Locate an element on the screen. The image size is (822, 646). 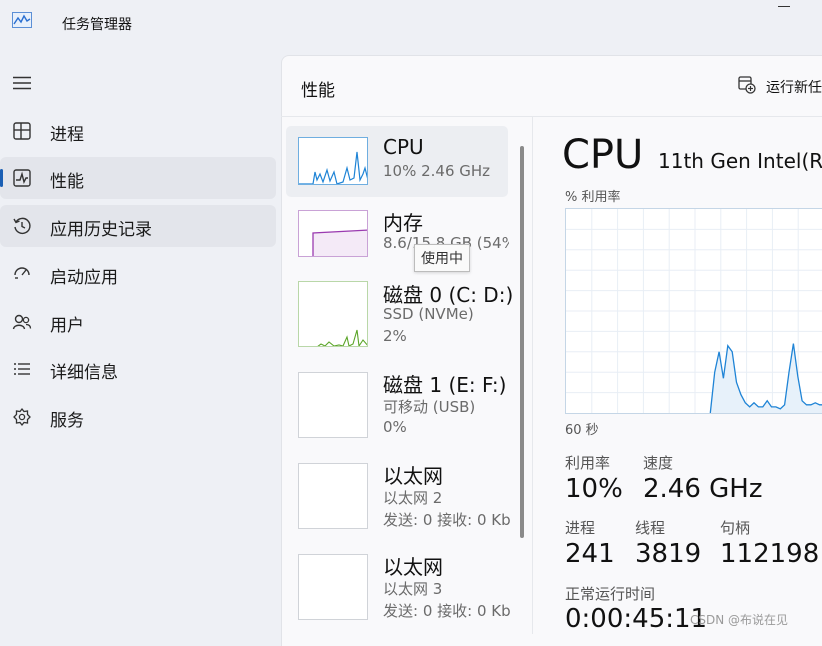
resource-name: CPU is located at coordinates (403, 147).